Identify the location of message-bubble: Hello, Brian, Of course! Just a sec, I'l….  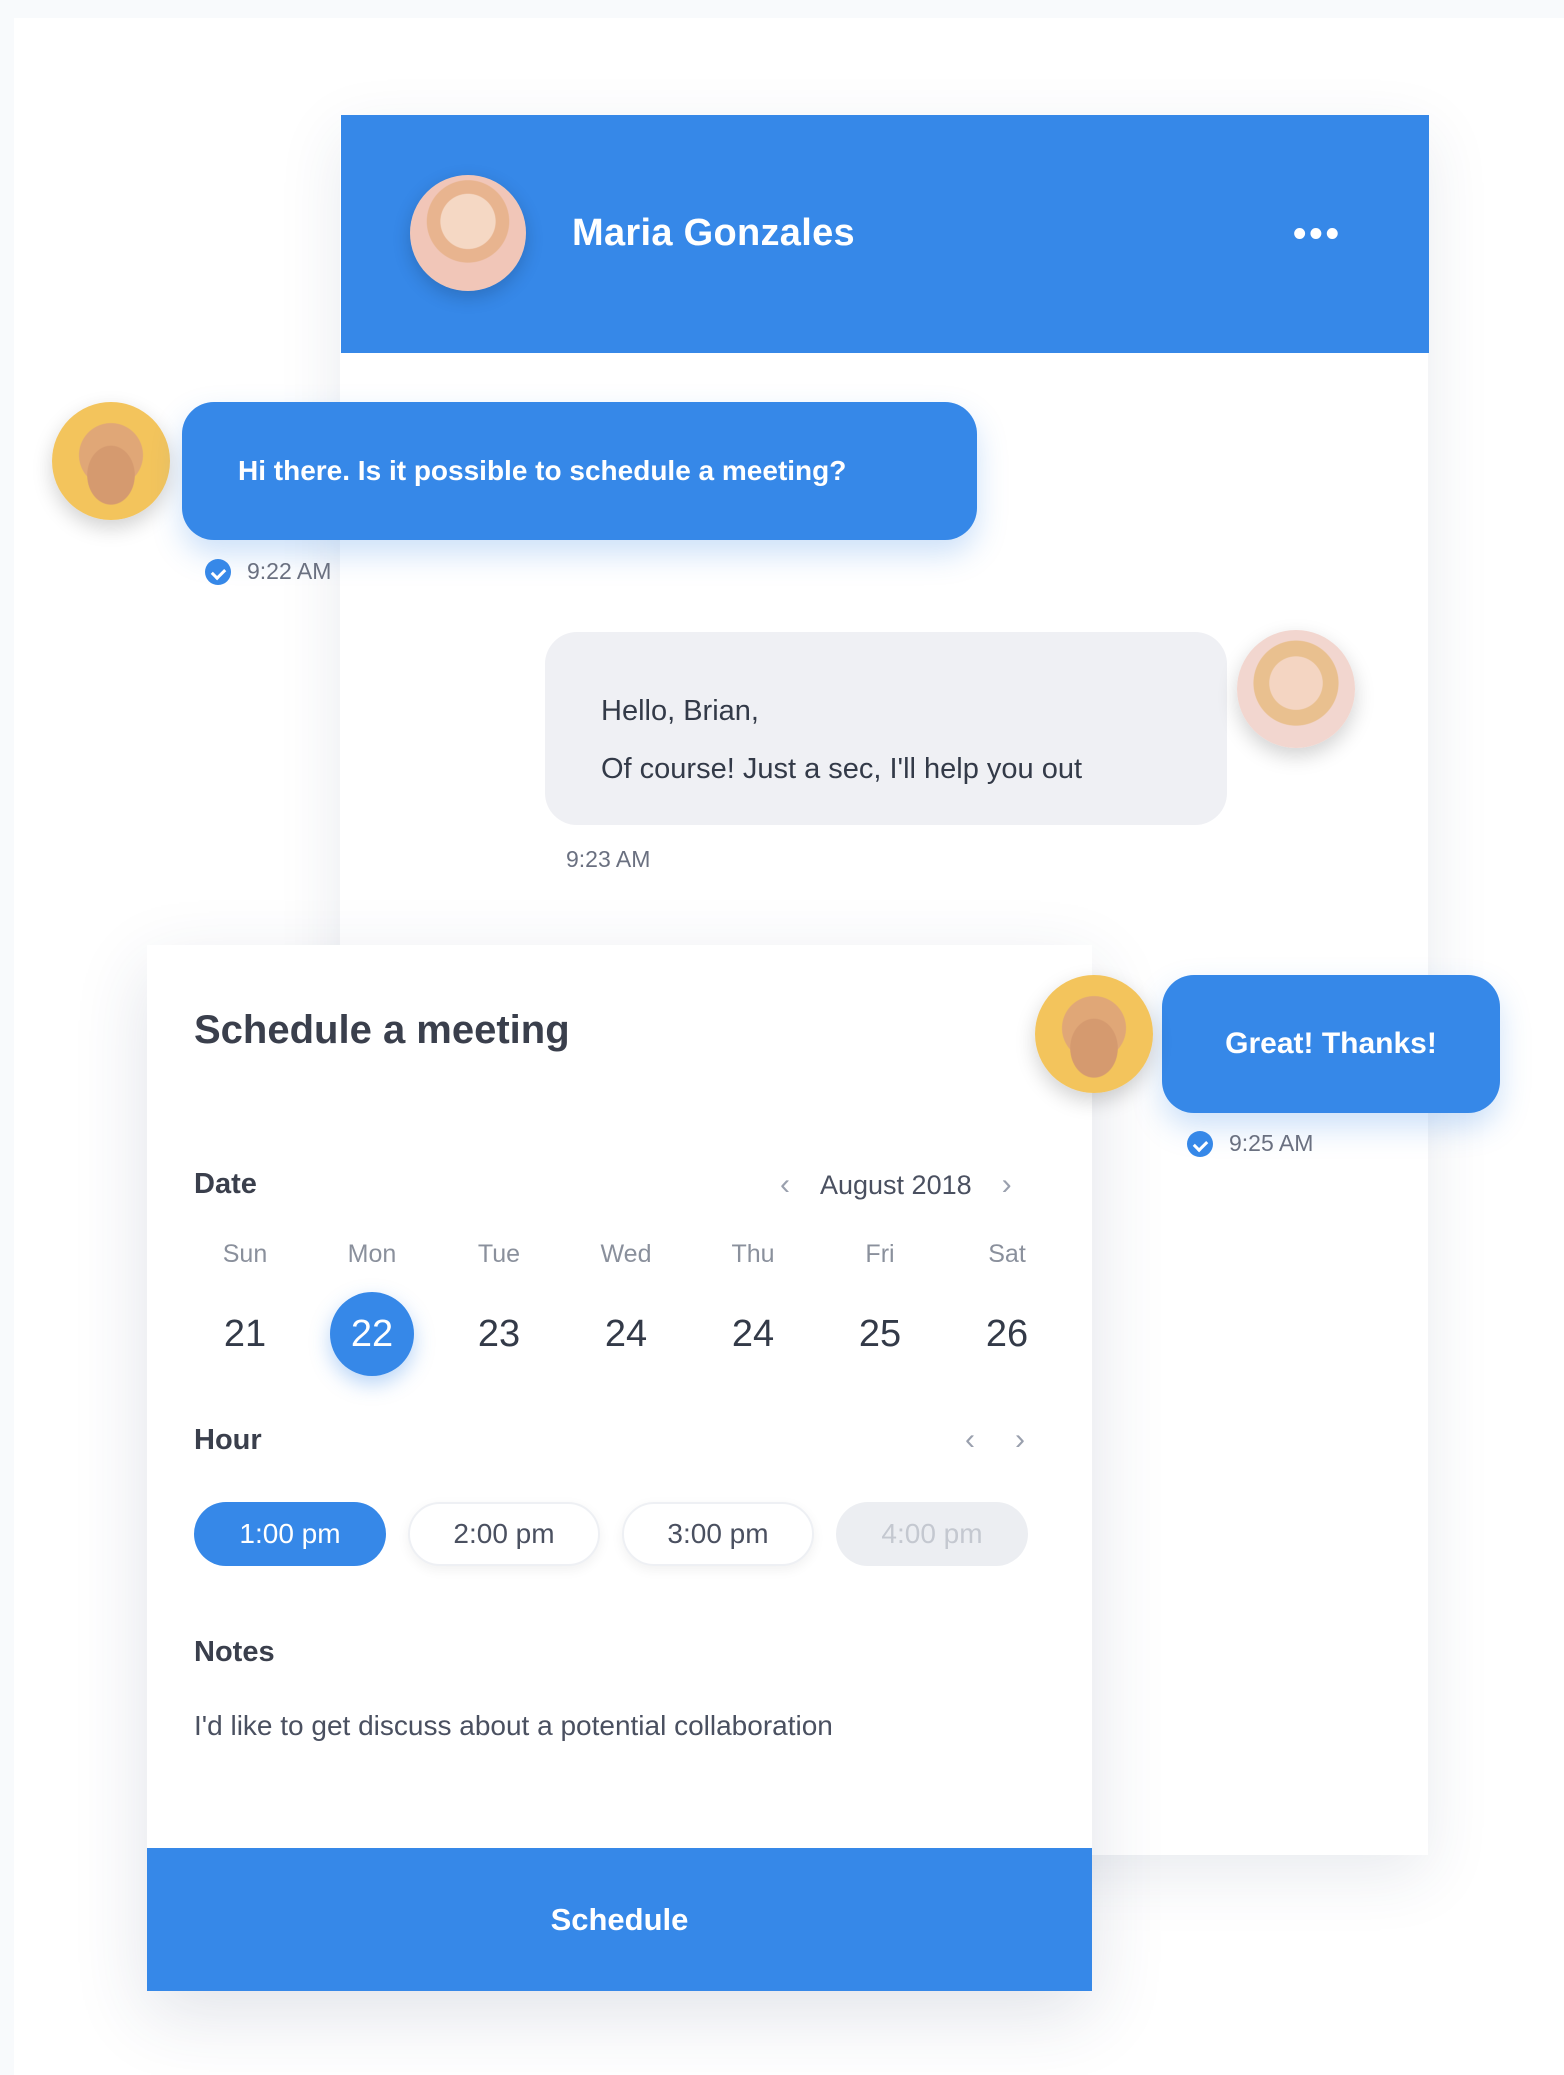
(886, 728).